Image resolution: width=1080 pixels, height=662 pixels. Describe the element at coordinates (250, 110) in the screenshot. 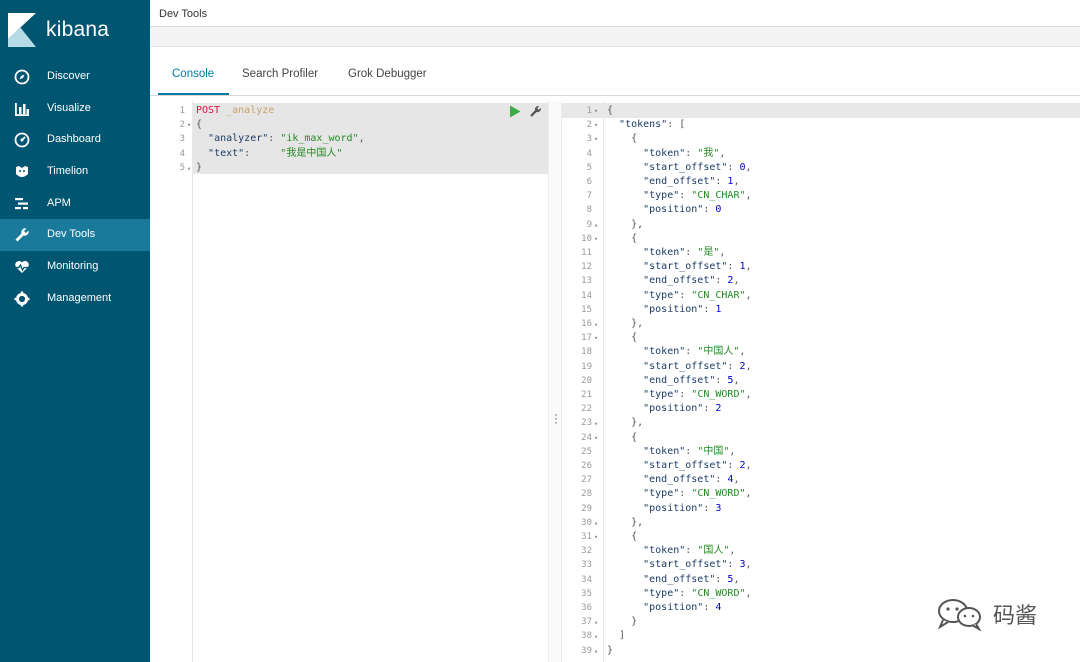

I see `code-token: _analyze` at that location.